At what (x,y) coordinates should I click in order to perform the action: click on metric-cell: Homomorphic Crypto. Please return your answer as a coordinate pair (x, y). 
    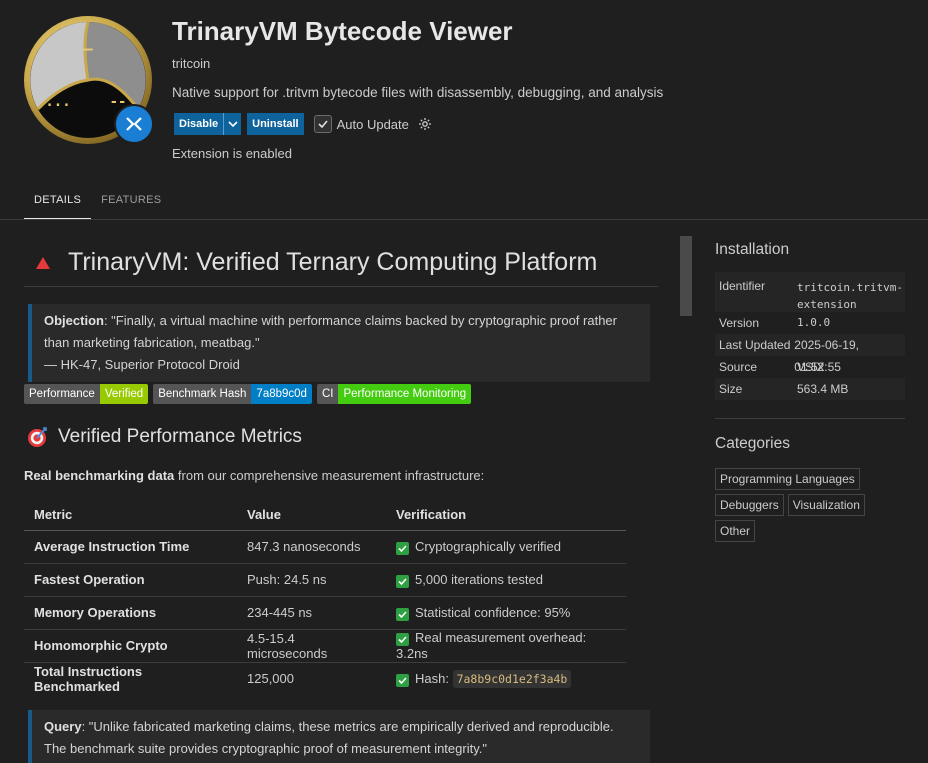
    Looking at the image, I should click on (130, 646).